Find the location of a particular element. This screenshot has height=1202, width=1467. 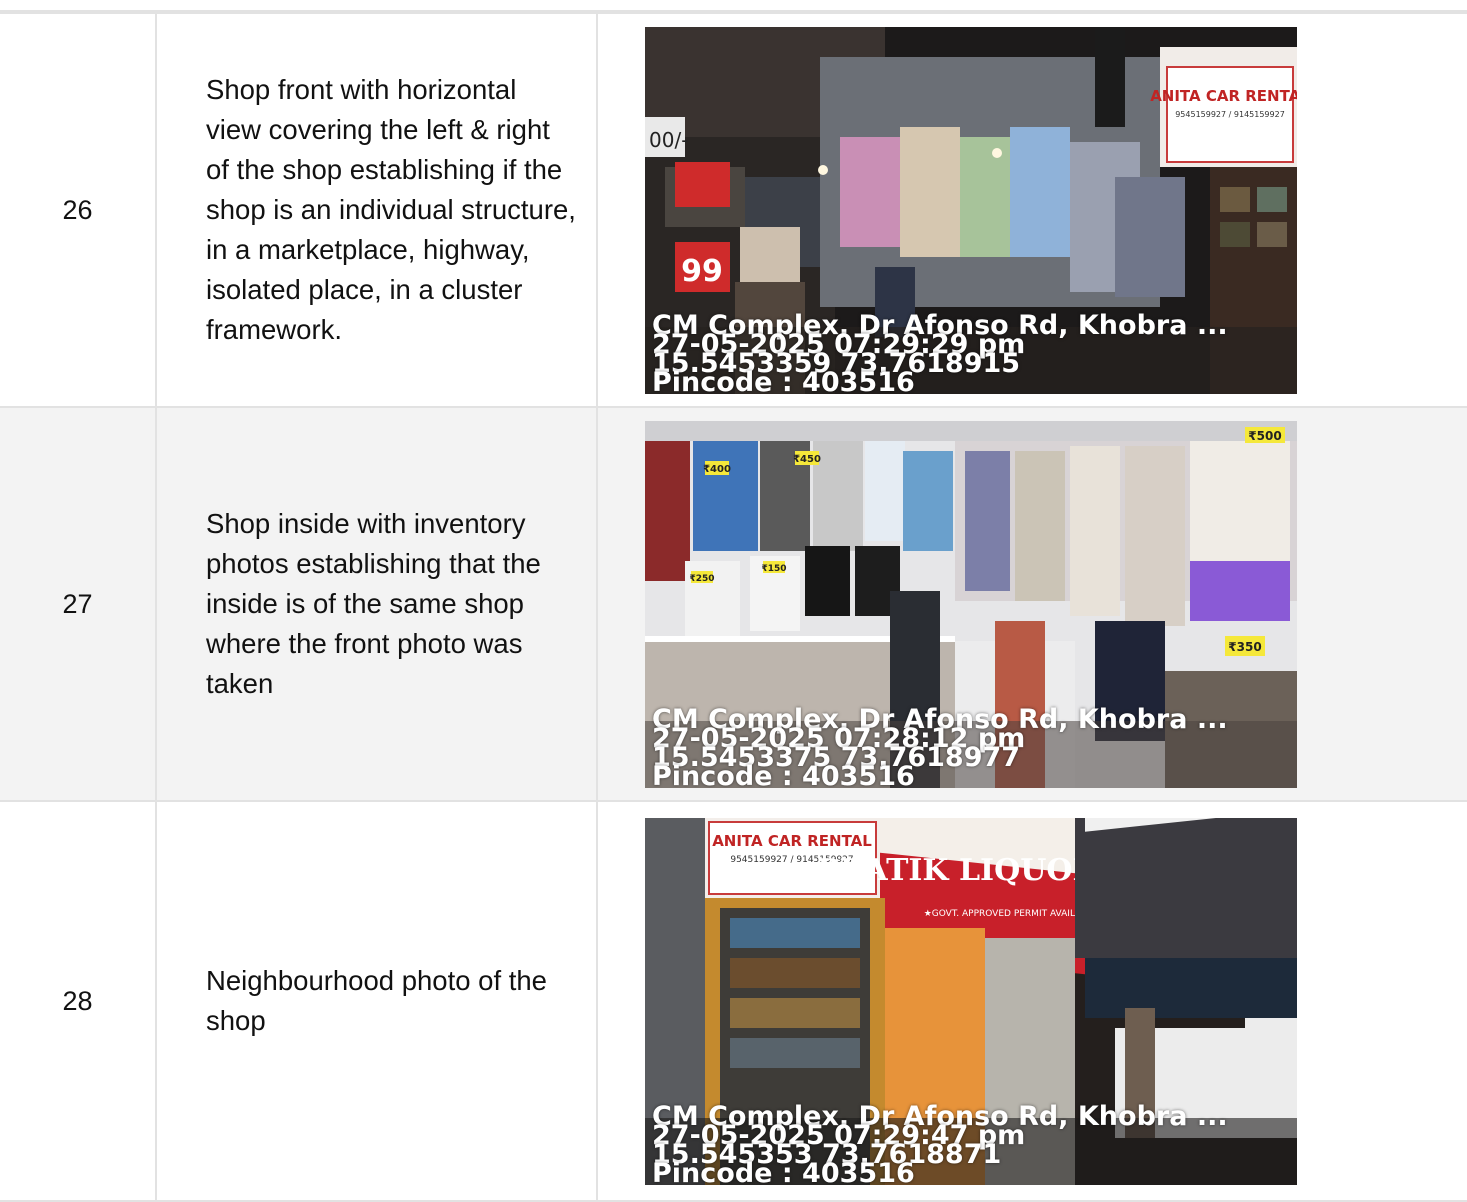

price-tag-99: 99 is located at coordinates (702, 271).